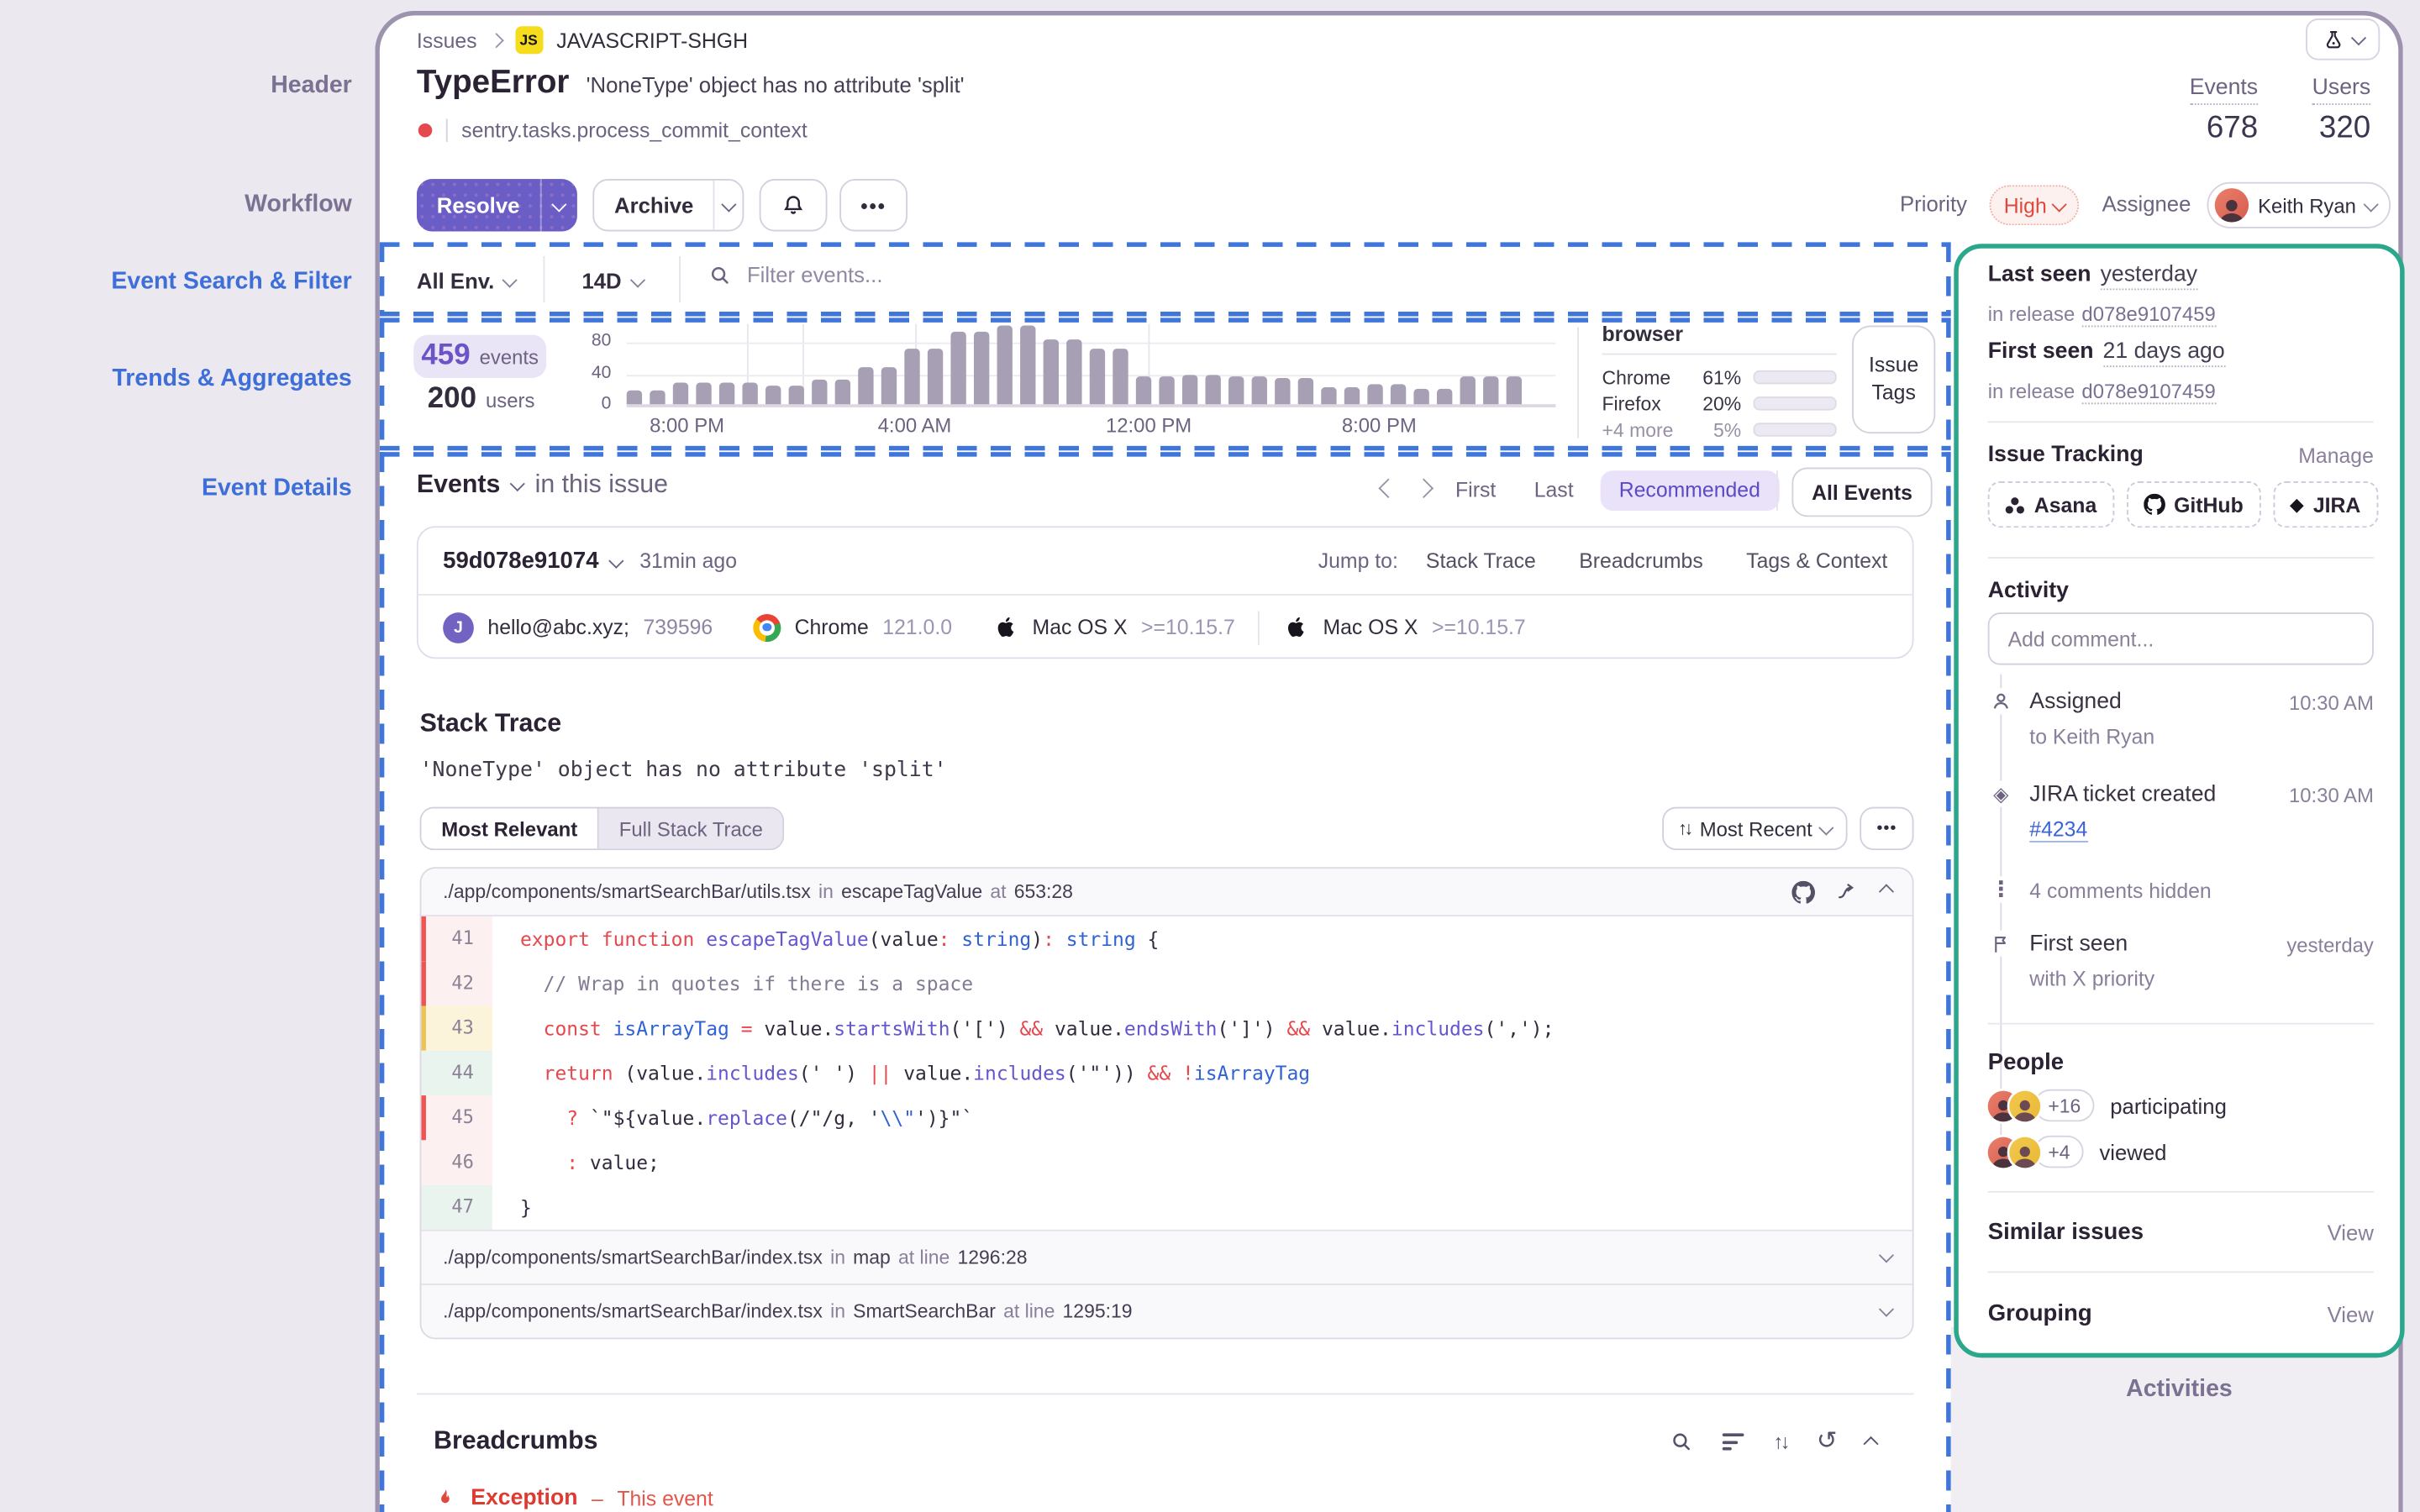 This screenshot has width=2420, height=1512. I want to click on breadcrumb-project: JAVASCRIPT-SHGH, so click(652, 40).